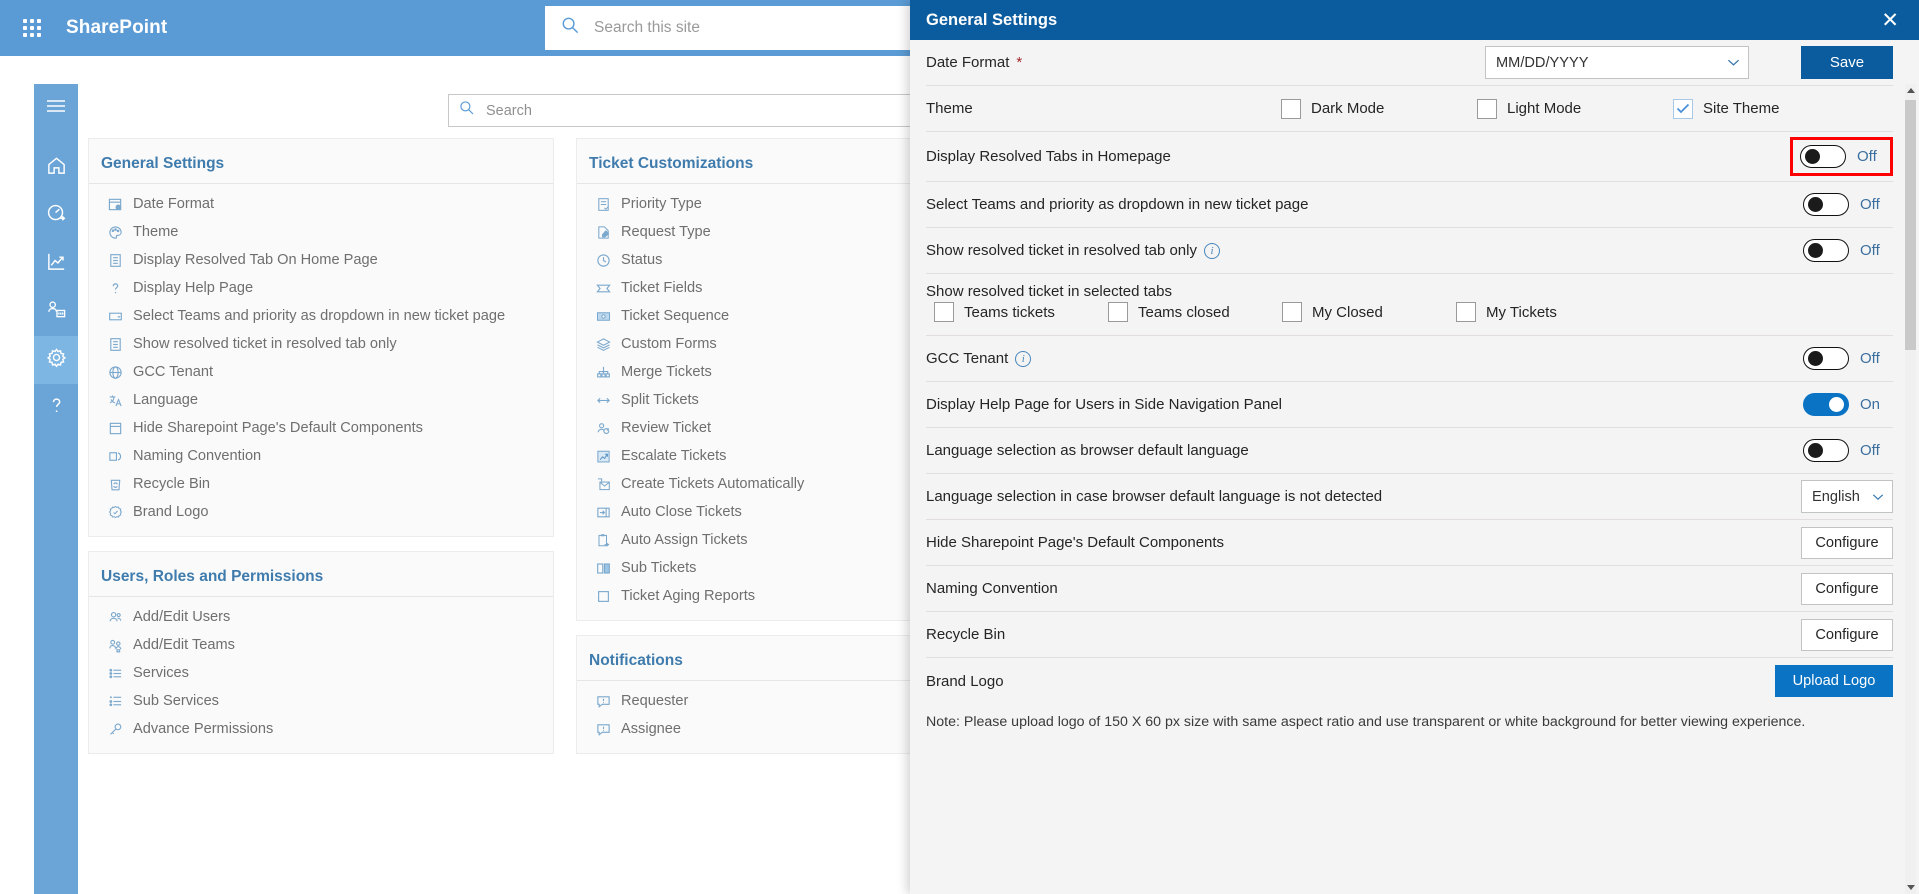 The width and height of the screenshot is (1919, 894). Describe the element at coordinates (751, 540) in the screenshot. I see `settings-link-auto-assign-tickets: Auto Assign Tickets` at that location.